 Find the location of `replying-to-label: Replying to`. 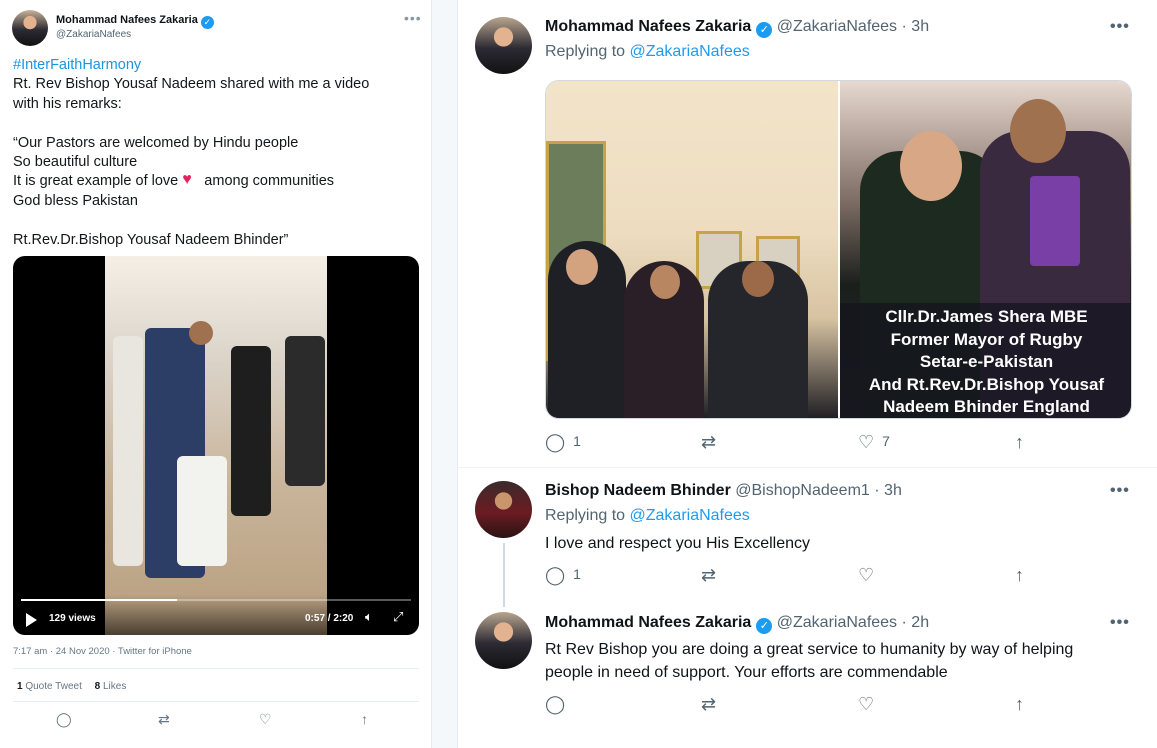

replying-to-label: Replying to is located at coordinates (585, 515).